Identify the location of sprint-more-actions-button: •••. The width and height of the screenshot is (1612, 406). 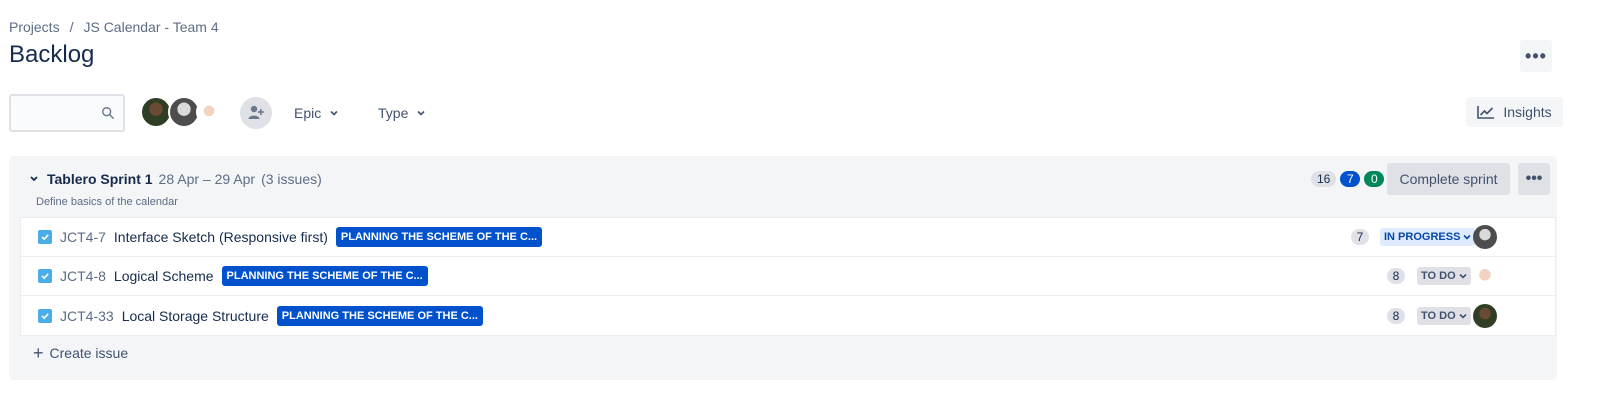
(1534, 179).